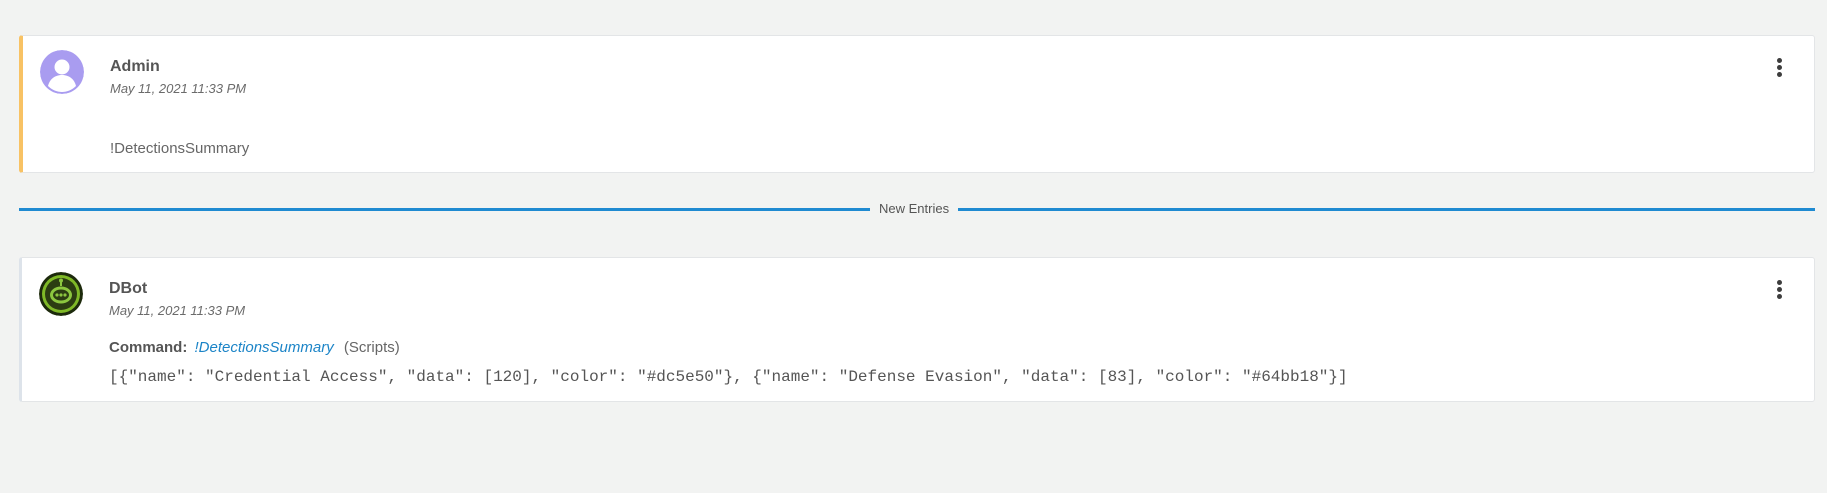 Image resolution: width=1827 pixels, height=493 pixels. Describe the element at coordinates (62, 72) in the screenshot. I see `user-avatar-icon` at that location.